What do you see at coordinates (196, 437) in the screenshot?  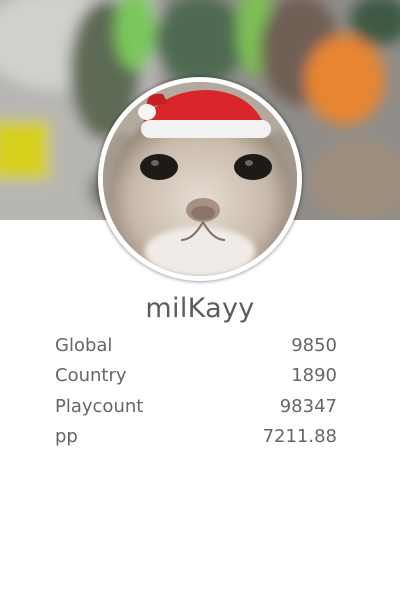 I see `stat-row-pp: pp 7211.88` at bounding box center [196, 437].